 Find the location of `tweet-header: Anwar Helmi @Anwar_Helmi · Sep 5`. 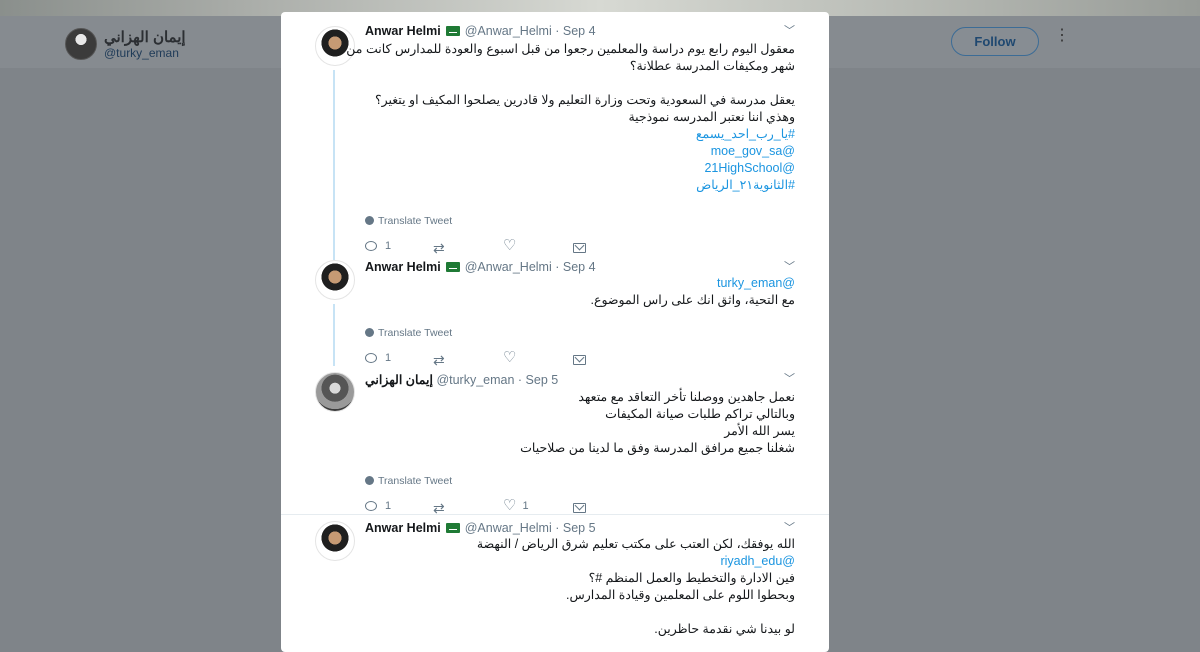

tweet-header: Anwar Helmi @Anwar_Helmi · Sep 5 is located at coordinates (480, 529).